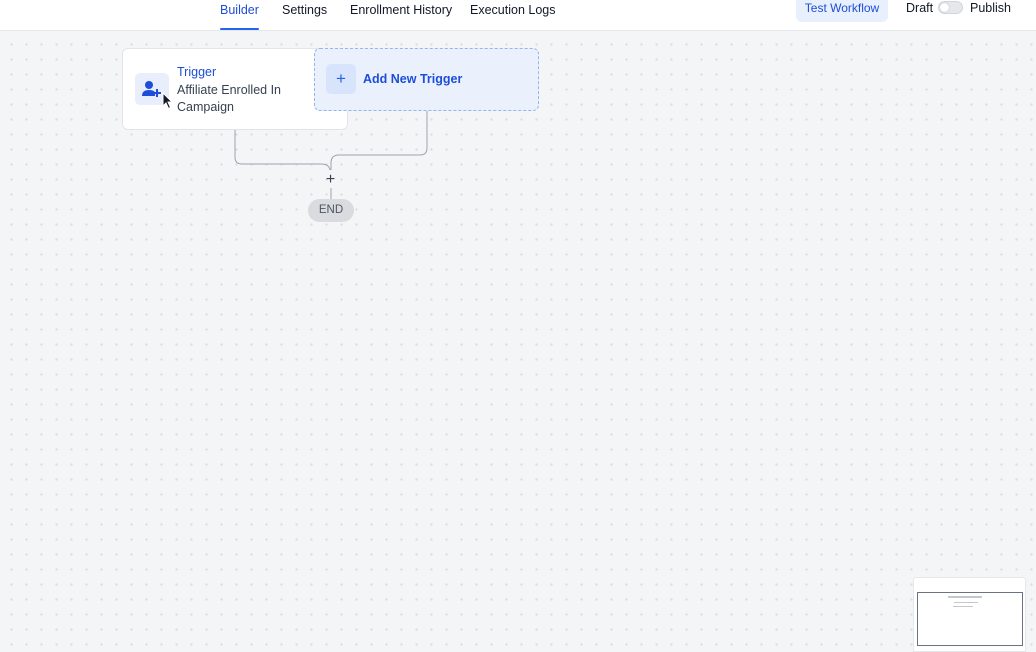 This screenshot has height=652, width=1036. I want to click on minimap, so click(969, 614).